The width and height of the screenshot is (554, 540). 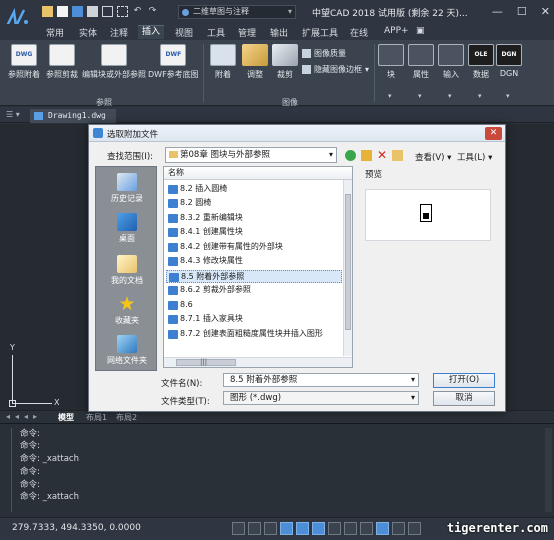 What do you see at coordinates (62, 55) in the screenshot?
I see `xref-clip-icon` at bounding box center [62, 55].